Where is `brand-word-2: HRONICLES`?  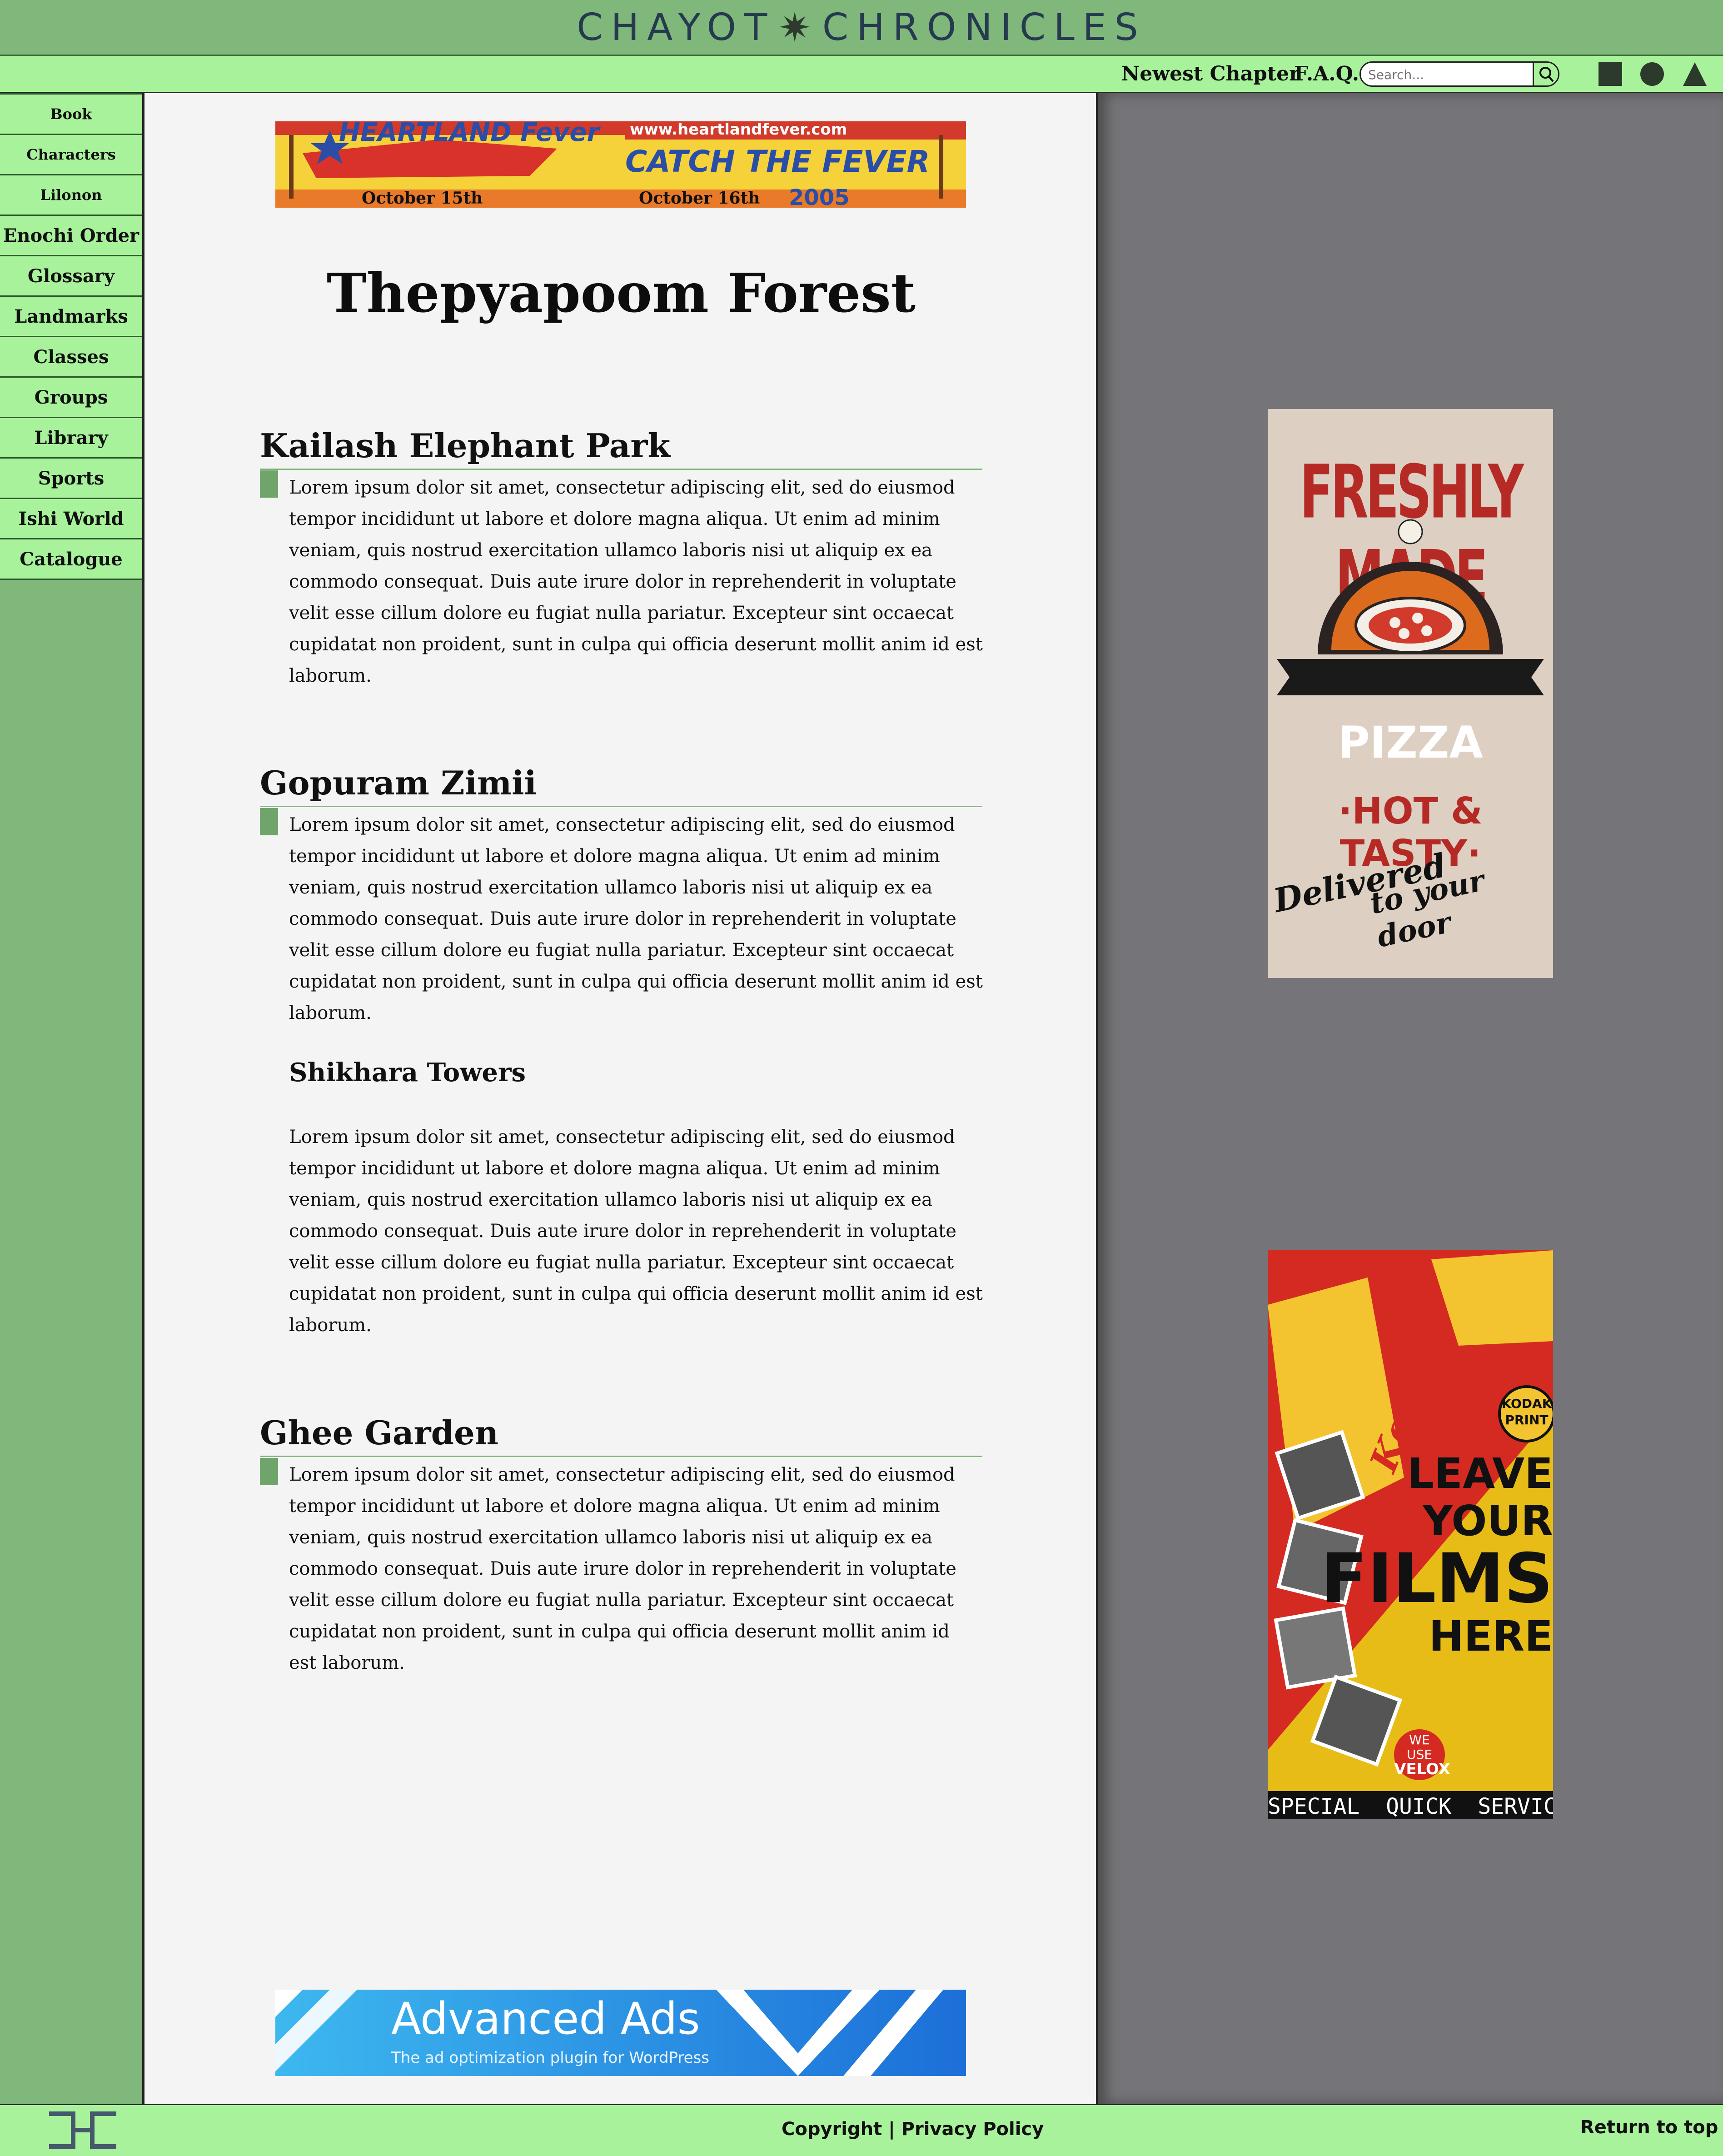
brand-word-2: HRONICLES is located at coordinates (1002, 27).